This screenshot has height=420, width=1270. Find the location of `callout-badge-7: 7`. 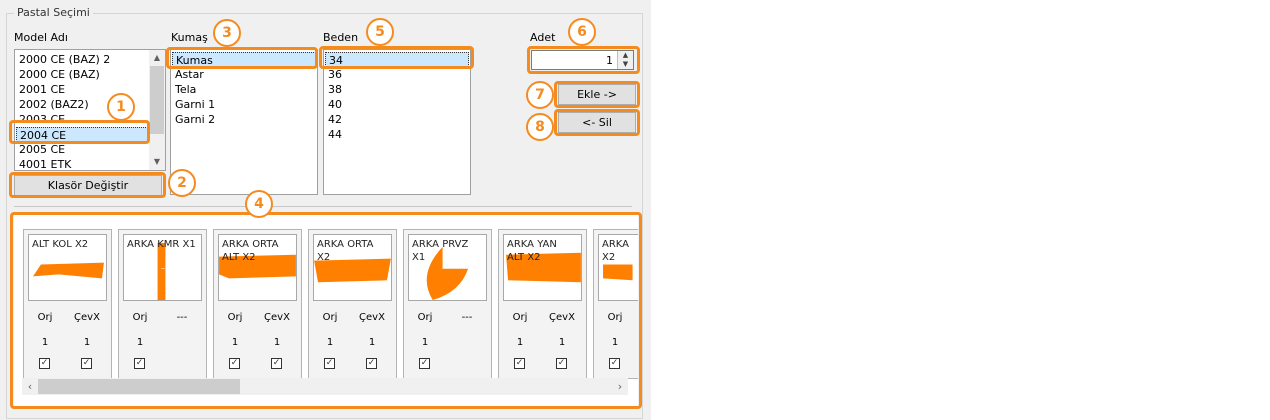

callout-badge-7: 7 is located at coordinates (540, 95).